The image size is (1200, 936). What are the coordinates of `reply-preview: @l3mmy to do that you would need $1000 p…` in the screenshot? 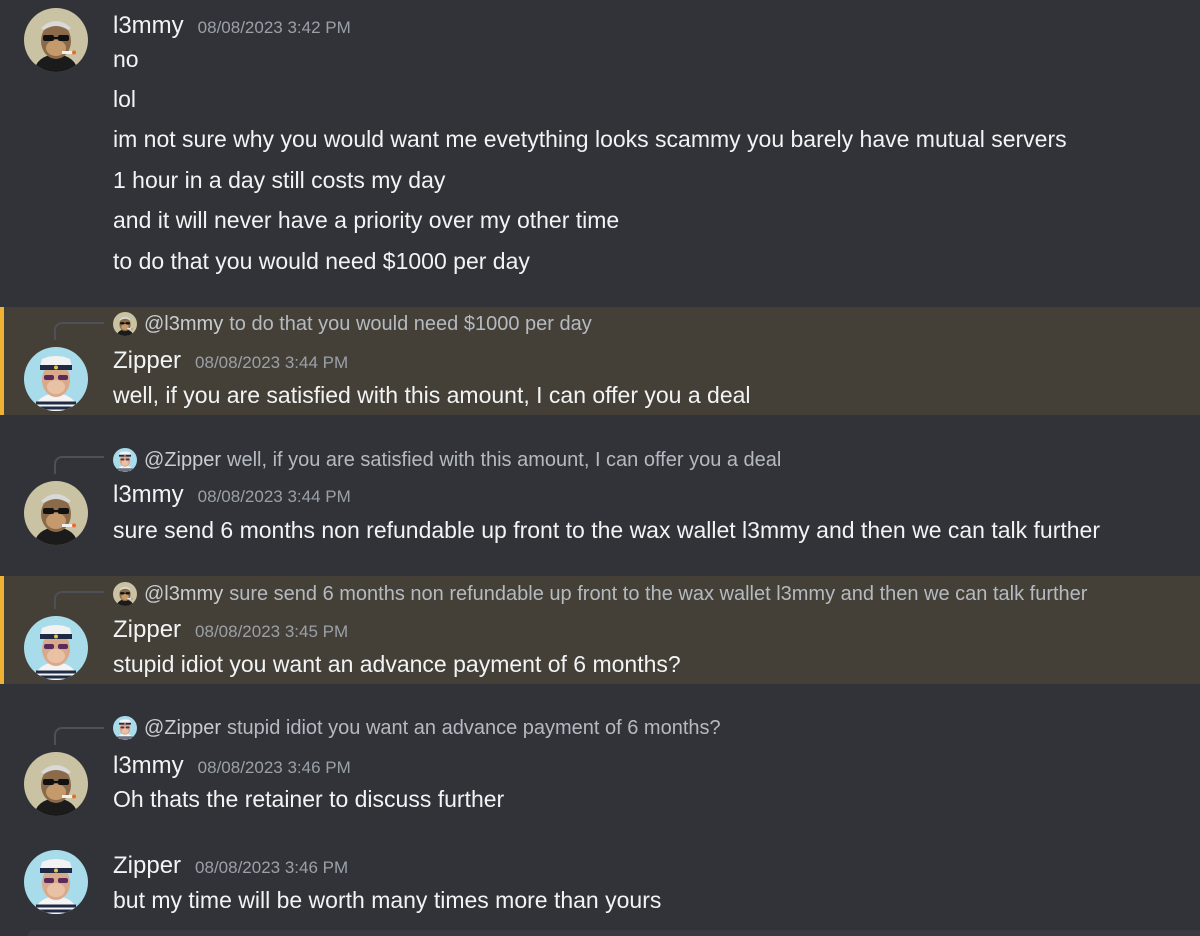 It's located at (352, 324).